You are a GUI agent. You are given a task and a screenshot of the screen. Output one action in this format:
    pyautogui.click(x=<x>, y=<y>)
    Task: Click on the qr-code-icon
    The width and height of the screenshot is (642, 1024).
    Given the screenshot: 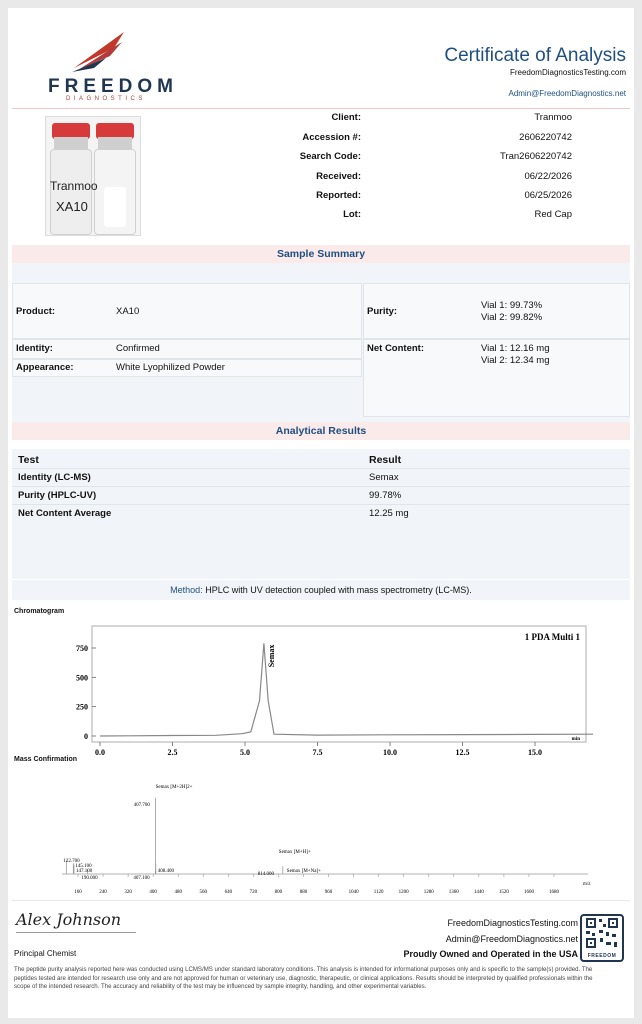 What is the action you would take?
    pyautogui.click(x=602, y=933)
    